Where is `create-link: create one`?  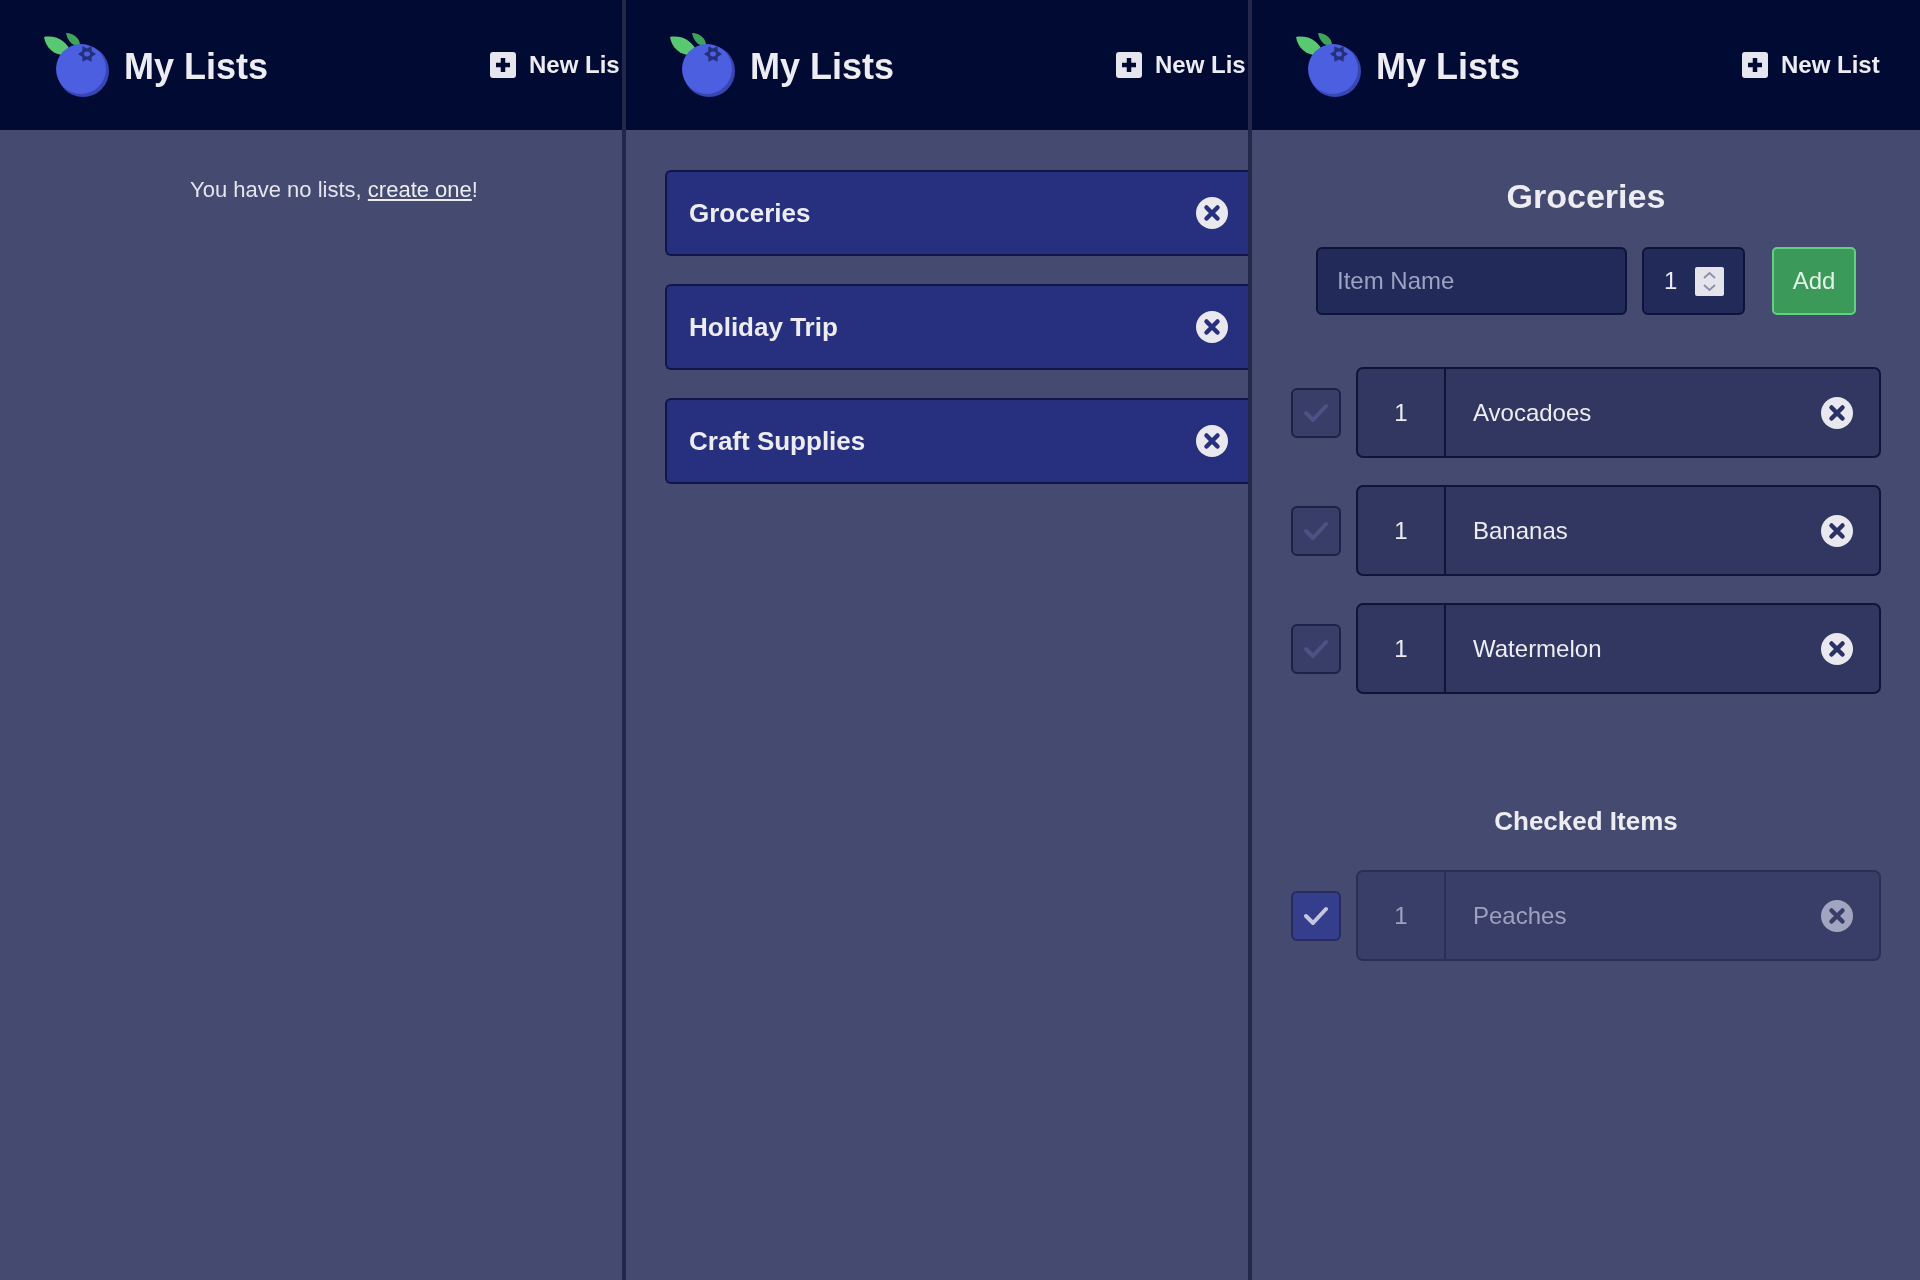 create-link: create one is located at coordinates (419, 189).